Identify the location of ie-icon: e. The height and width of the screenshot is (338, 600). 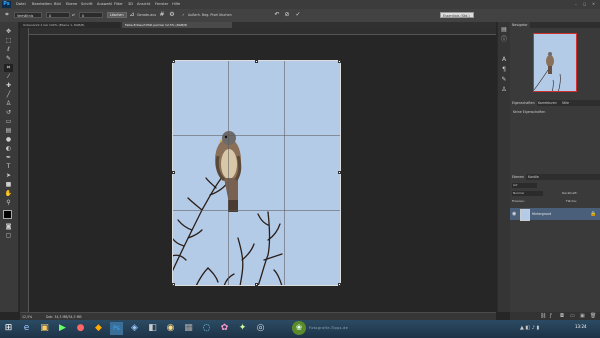
(26, 328).